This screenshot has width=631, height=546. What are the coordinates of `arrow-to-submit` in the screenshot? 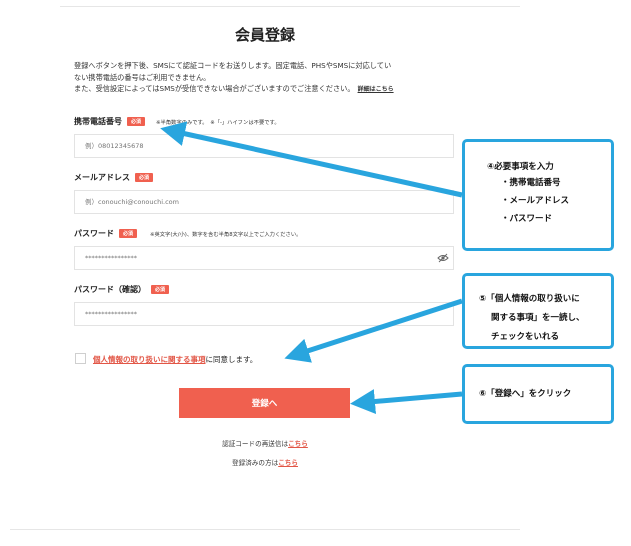 It's located at (406, 401).